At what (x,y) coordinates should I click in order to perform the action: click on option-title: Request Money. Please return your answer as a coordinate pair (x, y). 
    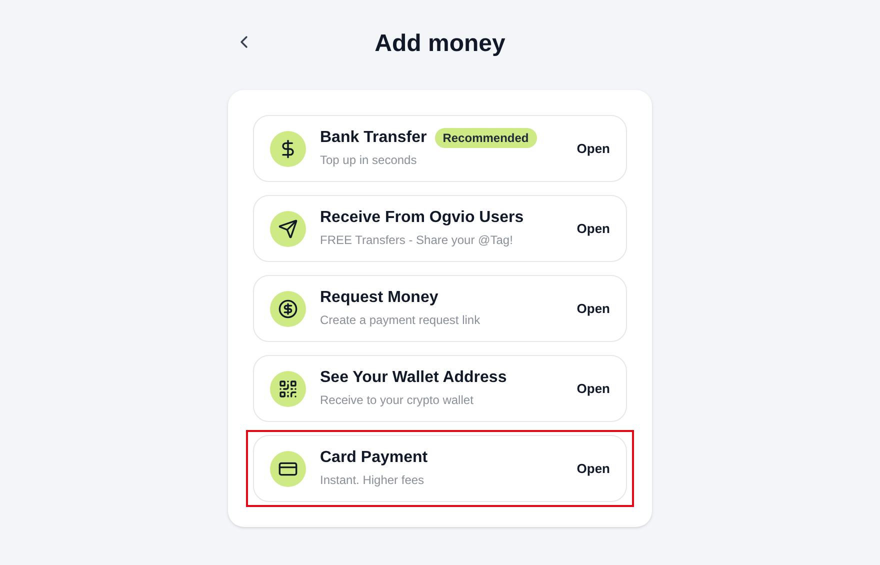
    Looking at the image, I should click on (379, 298).